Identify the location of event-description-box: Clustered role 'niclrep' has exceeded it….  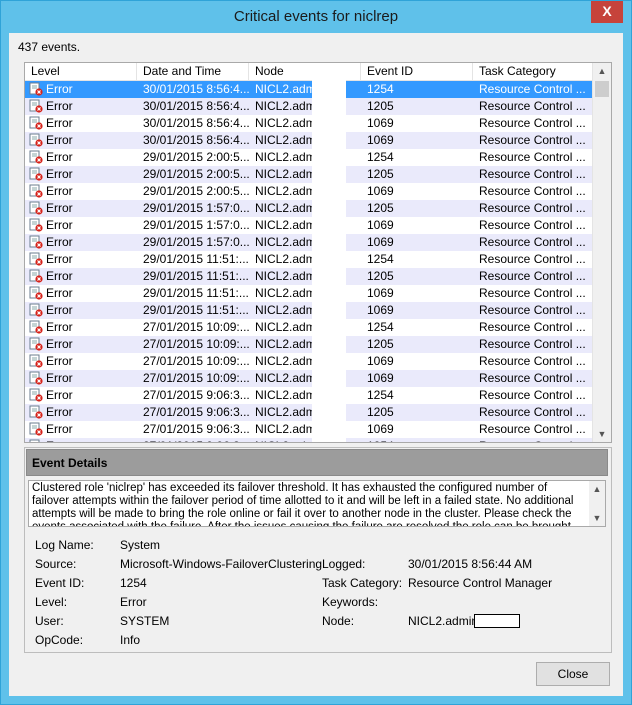
(317, 503).